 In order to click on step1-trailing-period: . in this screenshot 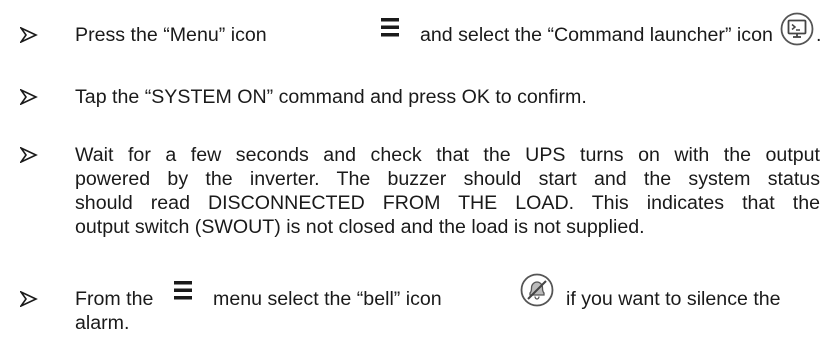, I will do `click(819, 35)`.